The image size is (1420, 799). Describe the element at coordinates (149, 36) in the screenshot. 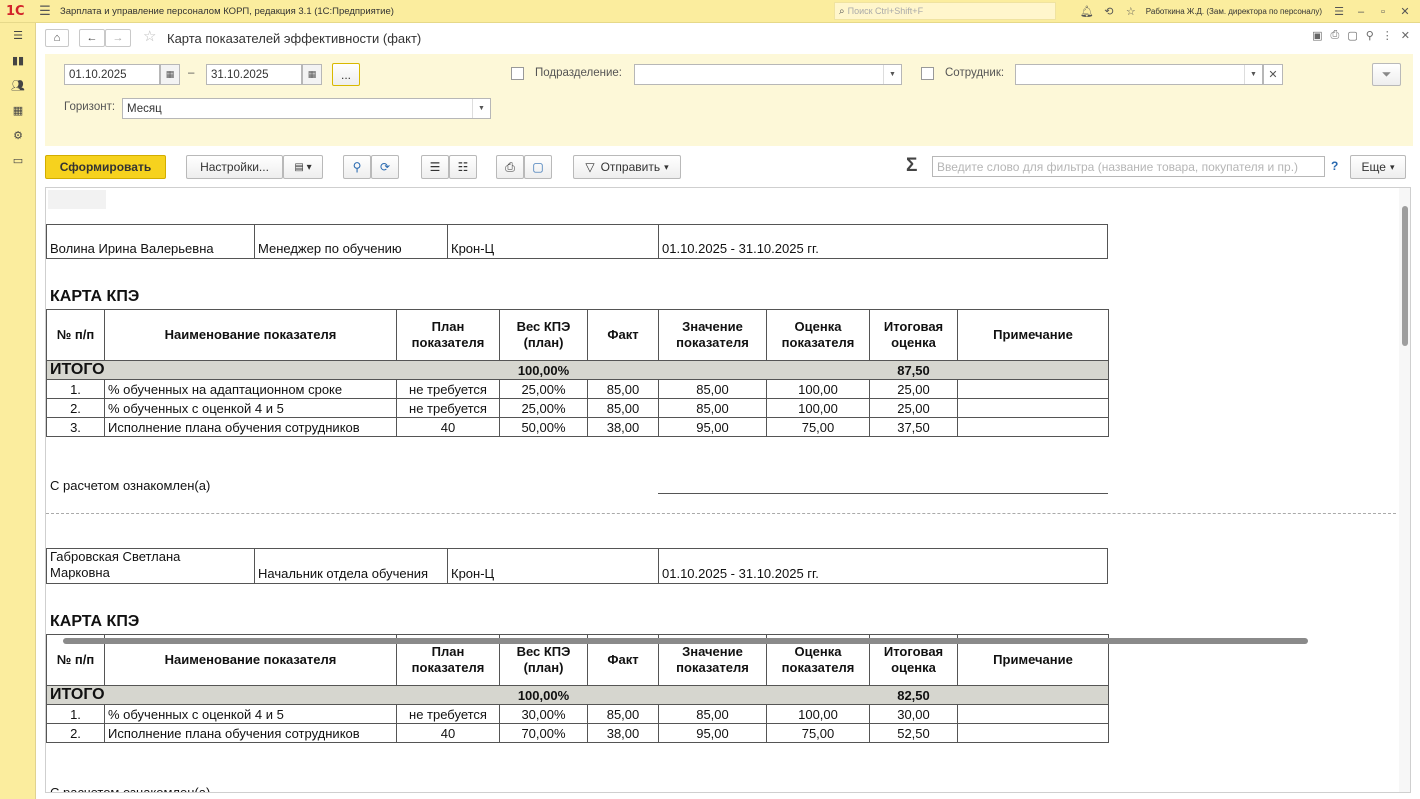

I see `favorite-star-icon: ☆` at that location.